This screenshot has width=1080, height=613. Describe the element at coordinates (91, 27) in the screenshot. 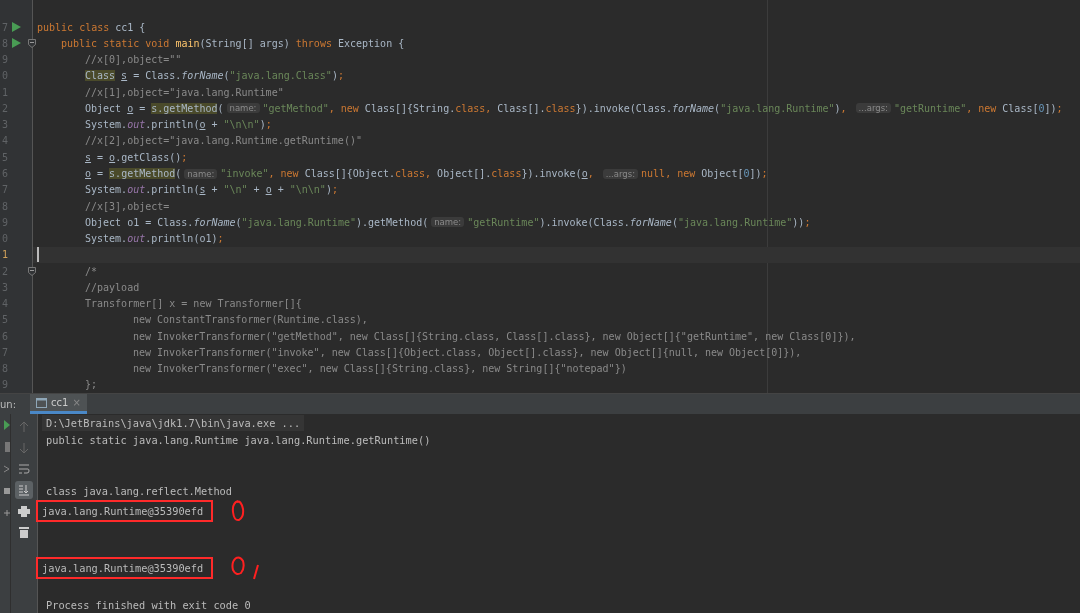

I see `code-line: public class cc1 {` at that location.